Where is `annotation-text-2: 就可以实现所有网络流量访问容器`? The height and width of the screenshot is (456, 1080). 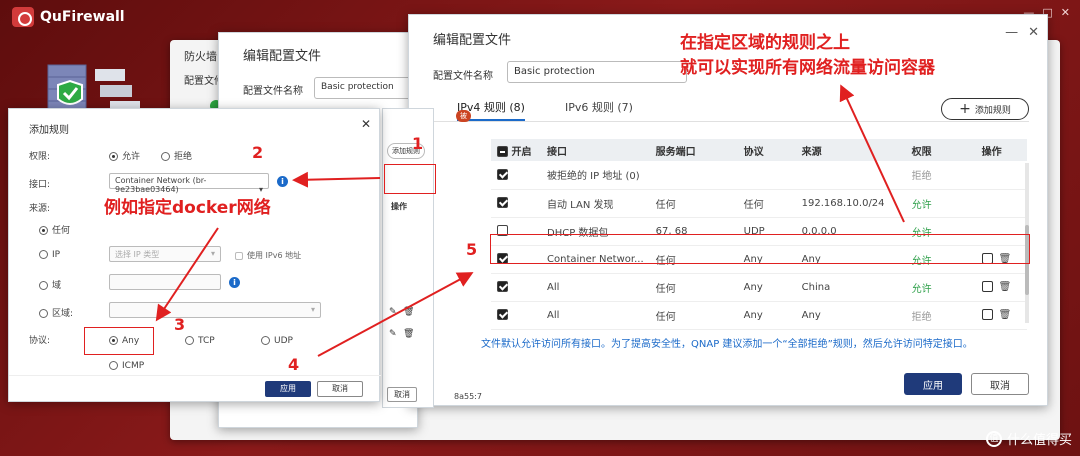
annotation-text-2: 就可以实现所有网络流量访问容器 is located at coordinates (807, 68).